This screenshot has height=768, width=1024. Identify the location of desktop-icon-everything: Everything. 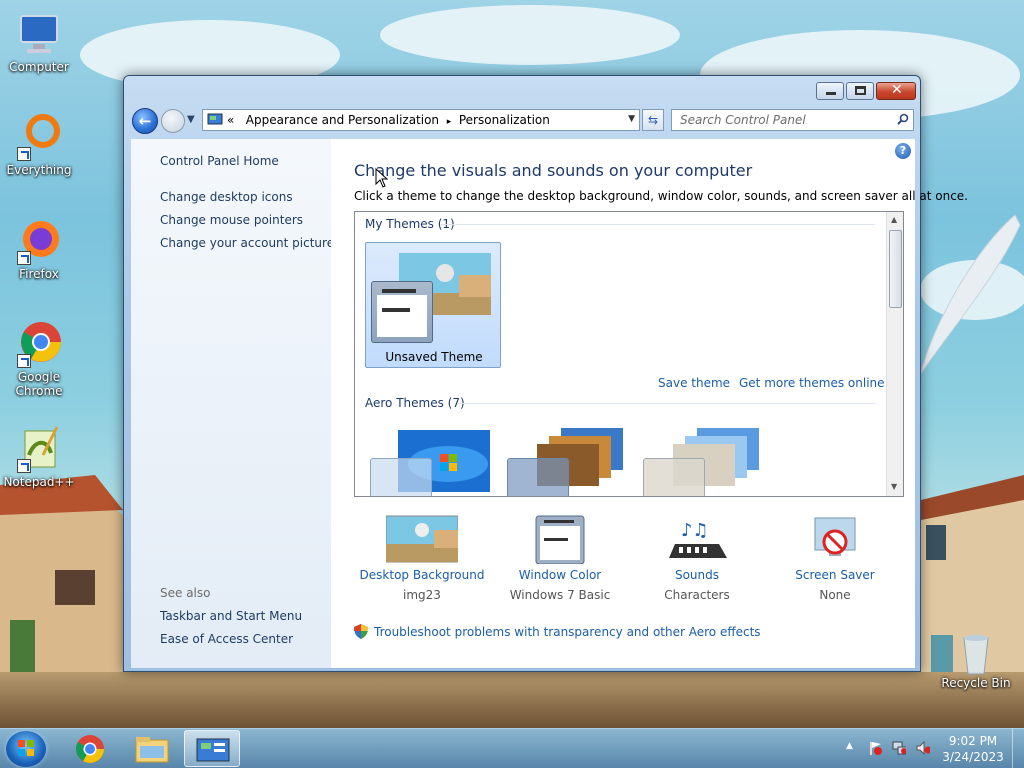
(39, 145).